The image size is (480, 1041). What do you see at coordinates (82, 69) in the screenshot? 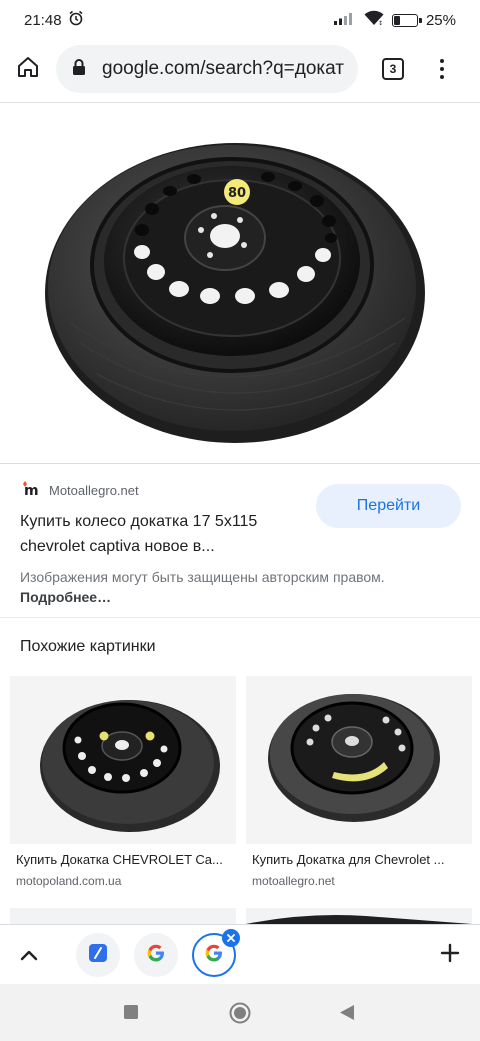
I see `lock-icon` at bounding box center [82, 69].